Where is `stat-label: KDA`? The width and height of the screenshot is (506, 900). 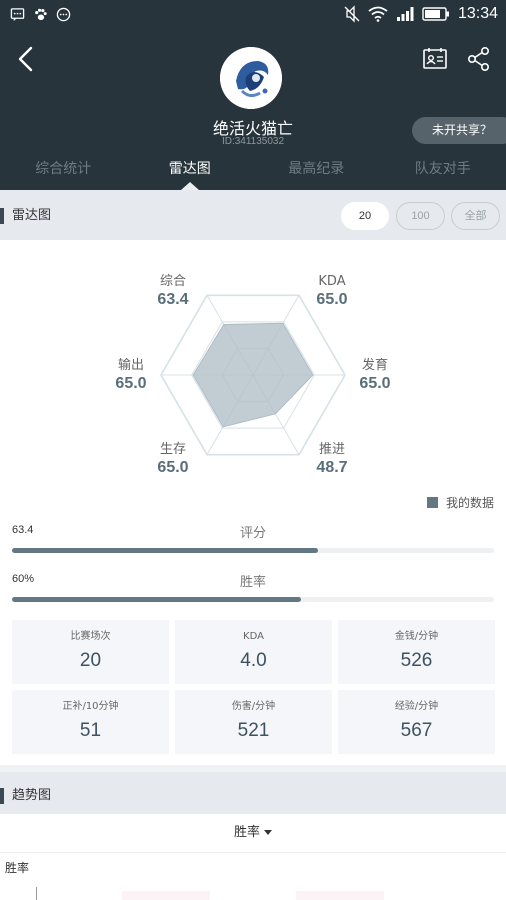 stat-label: KDA is located at coordinates (253, 636).